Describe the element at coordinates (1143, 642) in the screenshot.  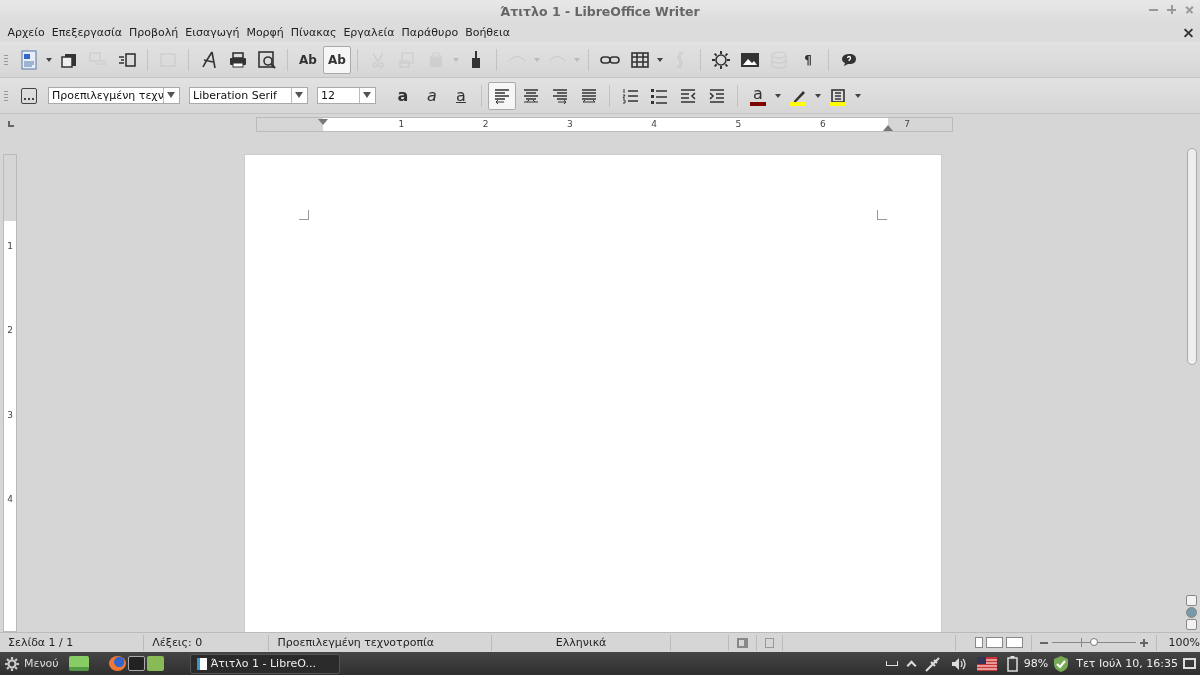
I see `zoom-in-icon` at that location.